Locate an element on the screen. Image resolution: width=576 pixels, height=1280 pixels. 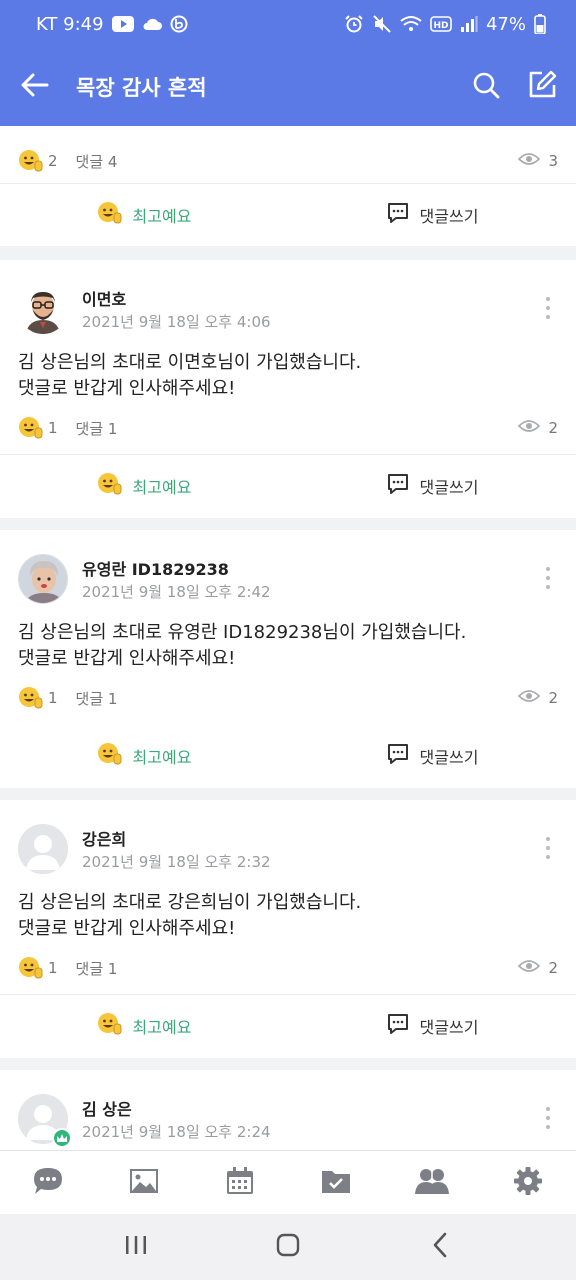
svg-text: HD is located at coordinates (440, 26).